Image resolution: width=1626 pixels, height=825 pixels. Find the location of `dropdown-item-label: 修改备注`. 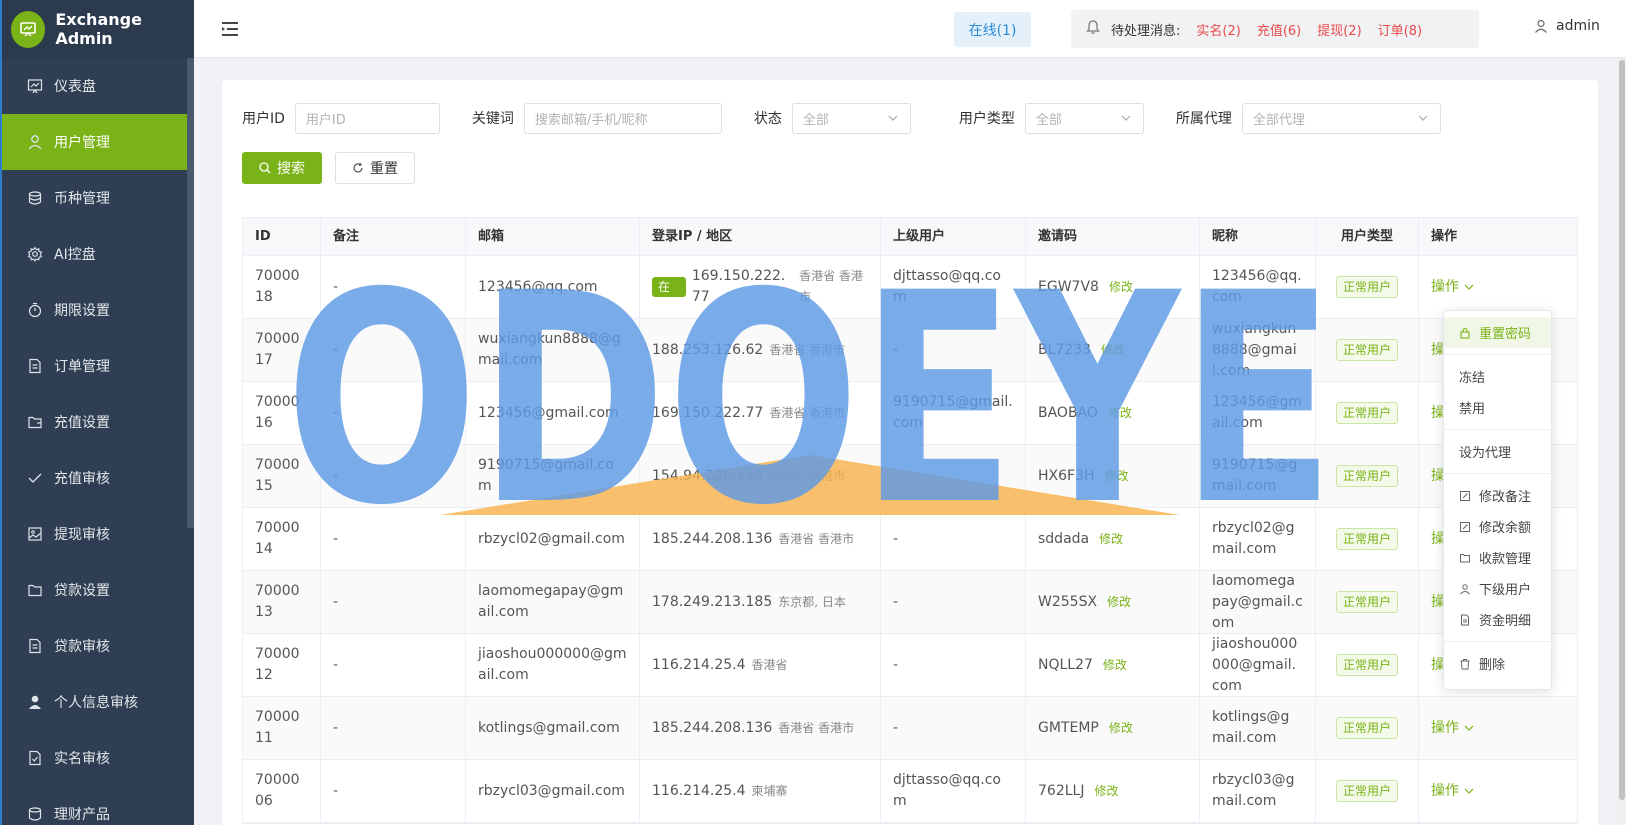

dropdown-item-label: 修改备注 is located at coordinates (1505, 497).